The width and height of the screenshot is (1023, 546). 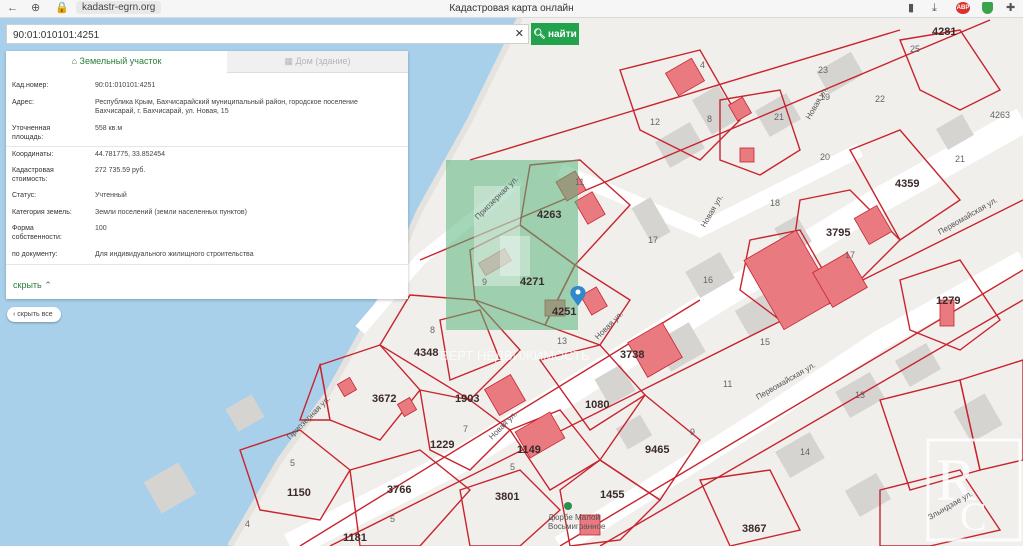 I want to click on svg-text: 4359, so click(x=907, y=184).